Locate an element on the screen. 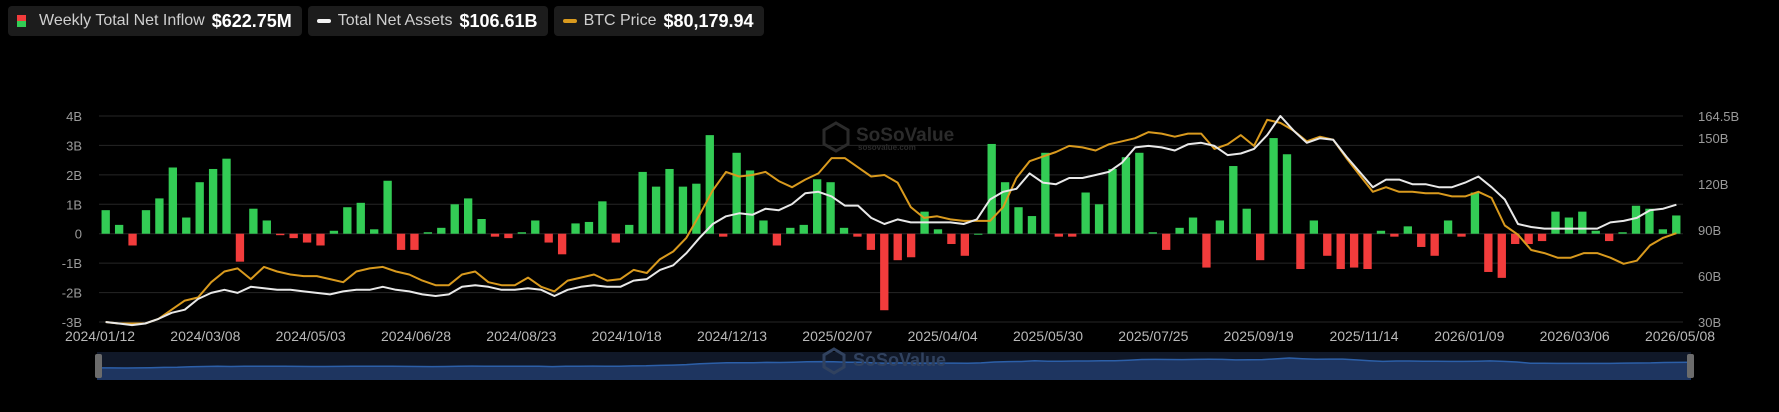 The height and width of the screenshot is (412, 1779). x-axis-tick: 2025/11/14 is located at coordinates (1363, 336).